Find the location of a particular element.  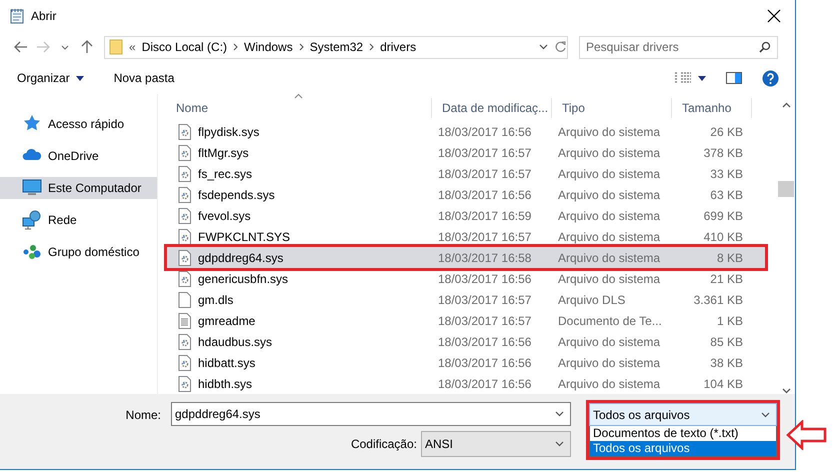

details-view-icon is located at coordinates (683, 78).